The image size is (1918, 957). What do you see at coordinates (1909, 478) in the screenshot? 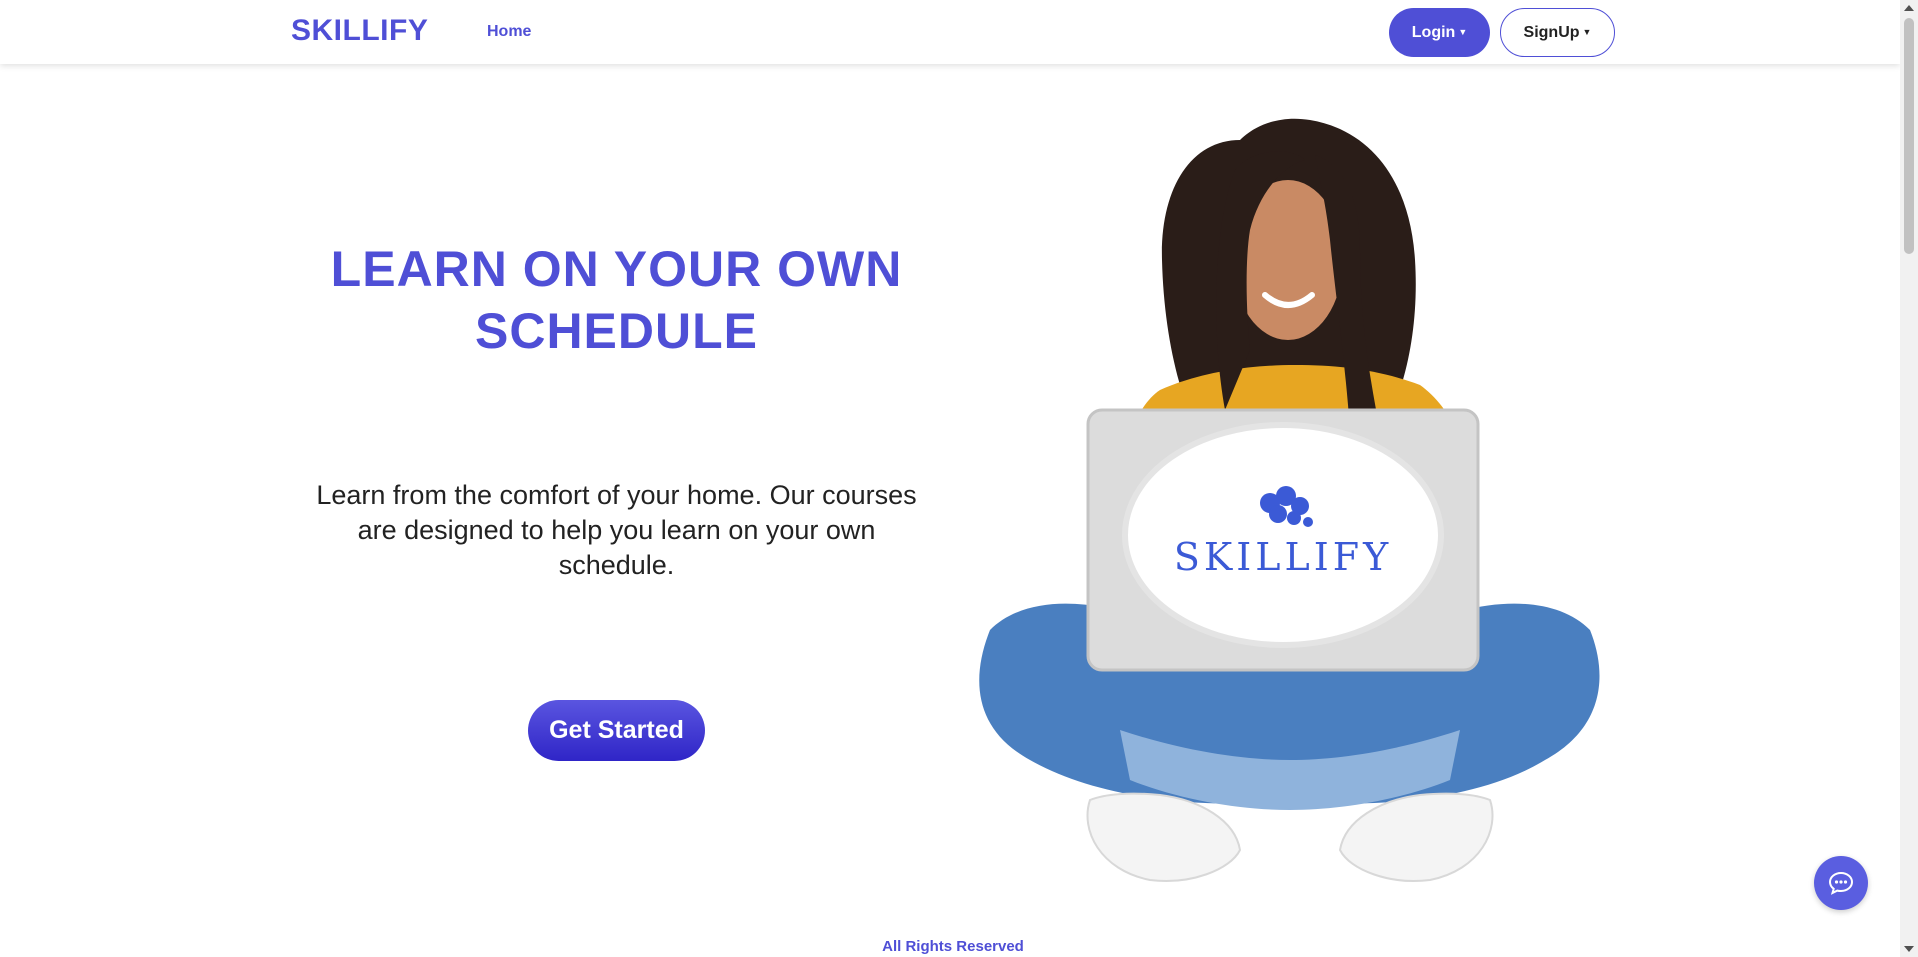
I see `vertical-scrollbar` at bounding box center [1909, 478].